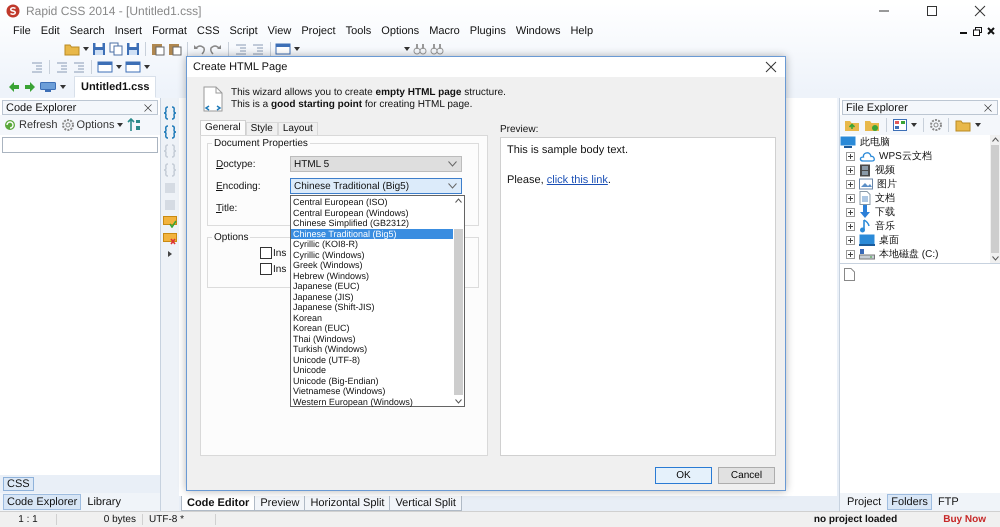 The width and height of the screenshot is (1000, 527). I want to click on copy-icon, so click(116, 49).